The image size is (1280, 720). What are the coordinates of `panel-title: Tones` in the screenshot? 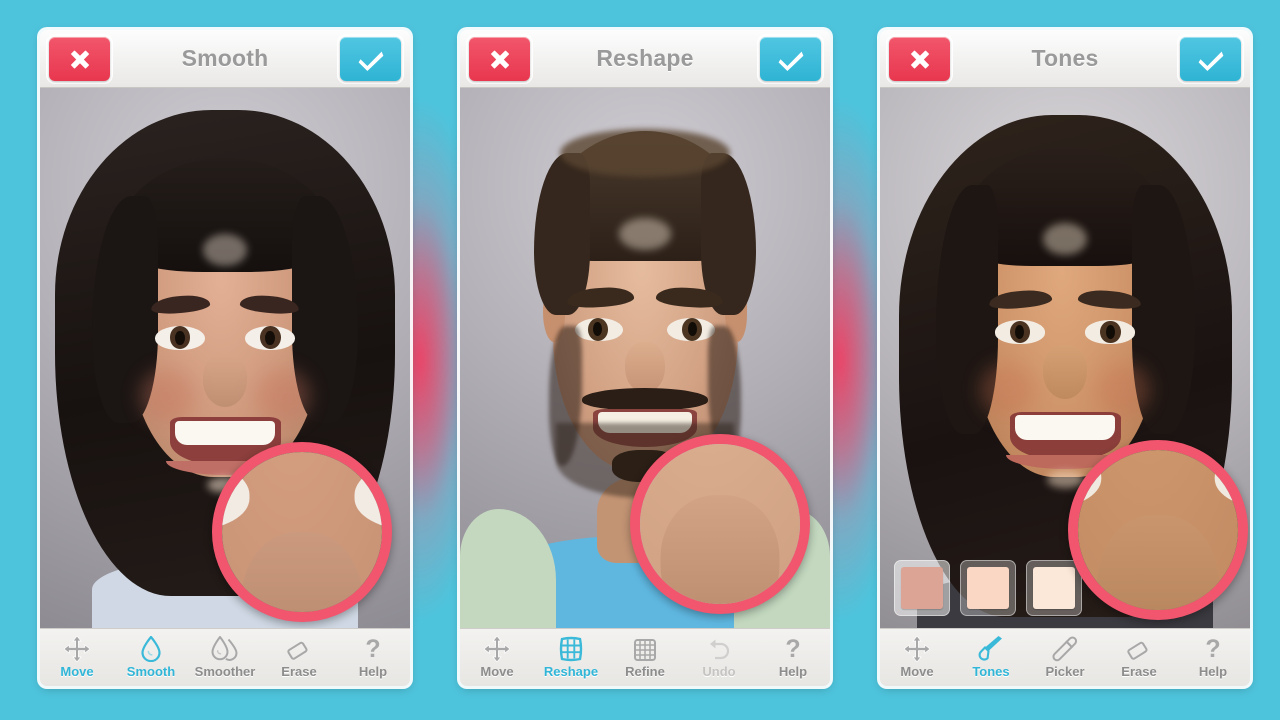 It's located at (1065, 58).